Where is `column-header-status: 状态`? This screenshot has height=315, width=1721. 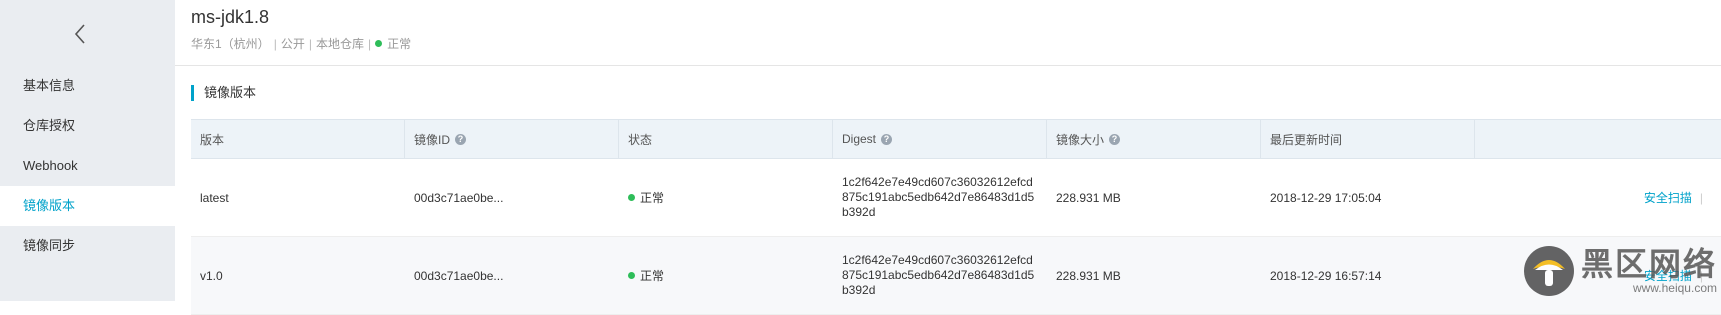 column-header-status: 状态 is located at coordinates (726, 139).